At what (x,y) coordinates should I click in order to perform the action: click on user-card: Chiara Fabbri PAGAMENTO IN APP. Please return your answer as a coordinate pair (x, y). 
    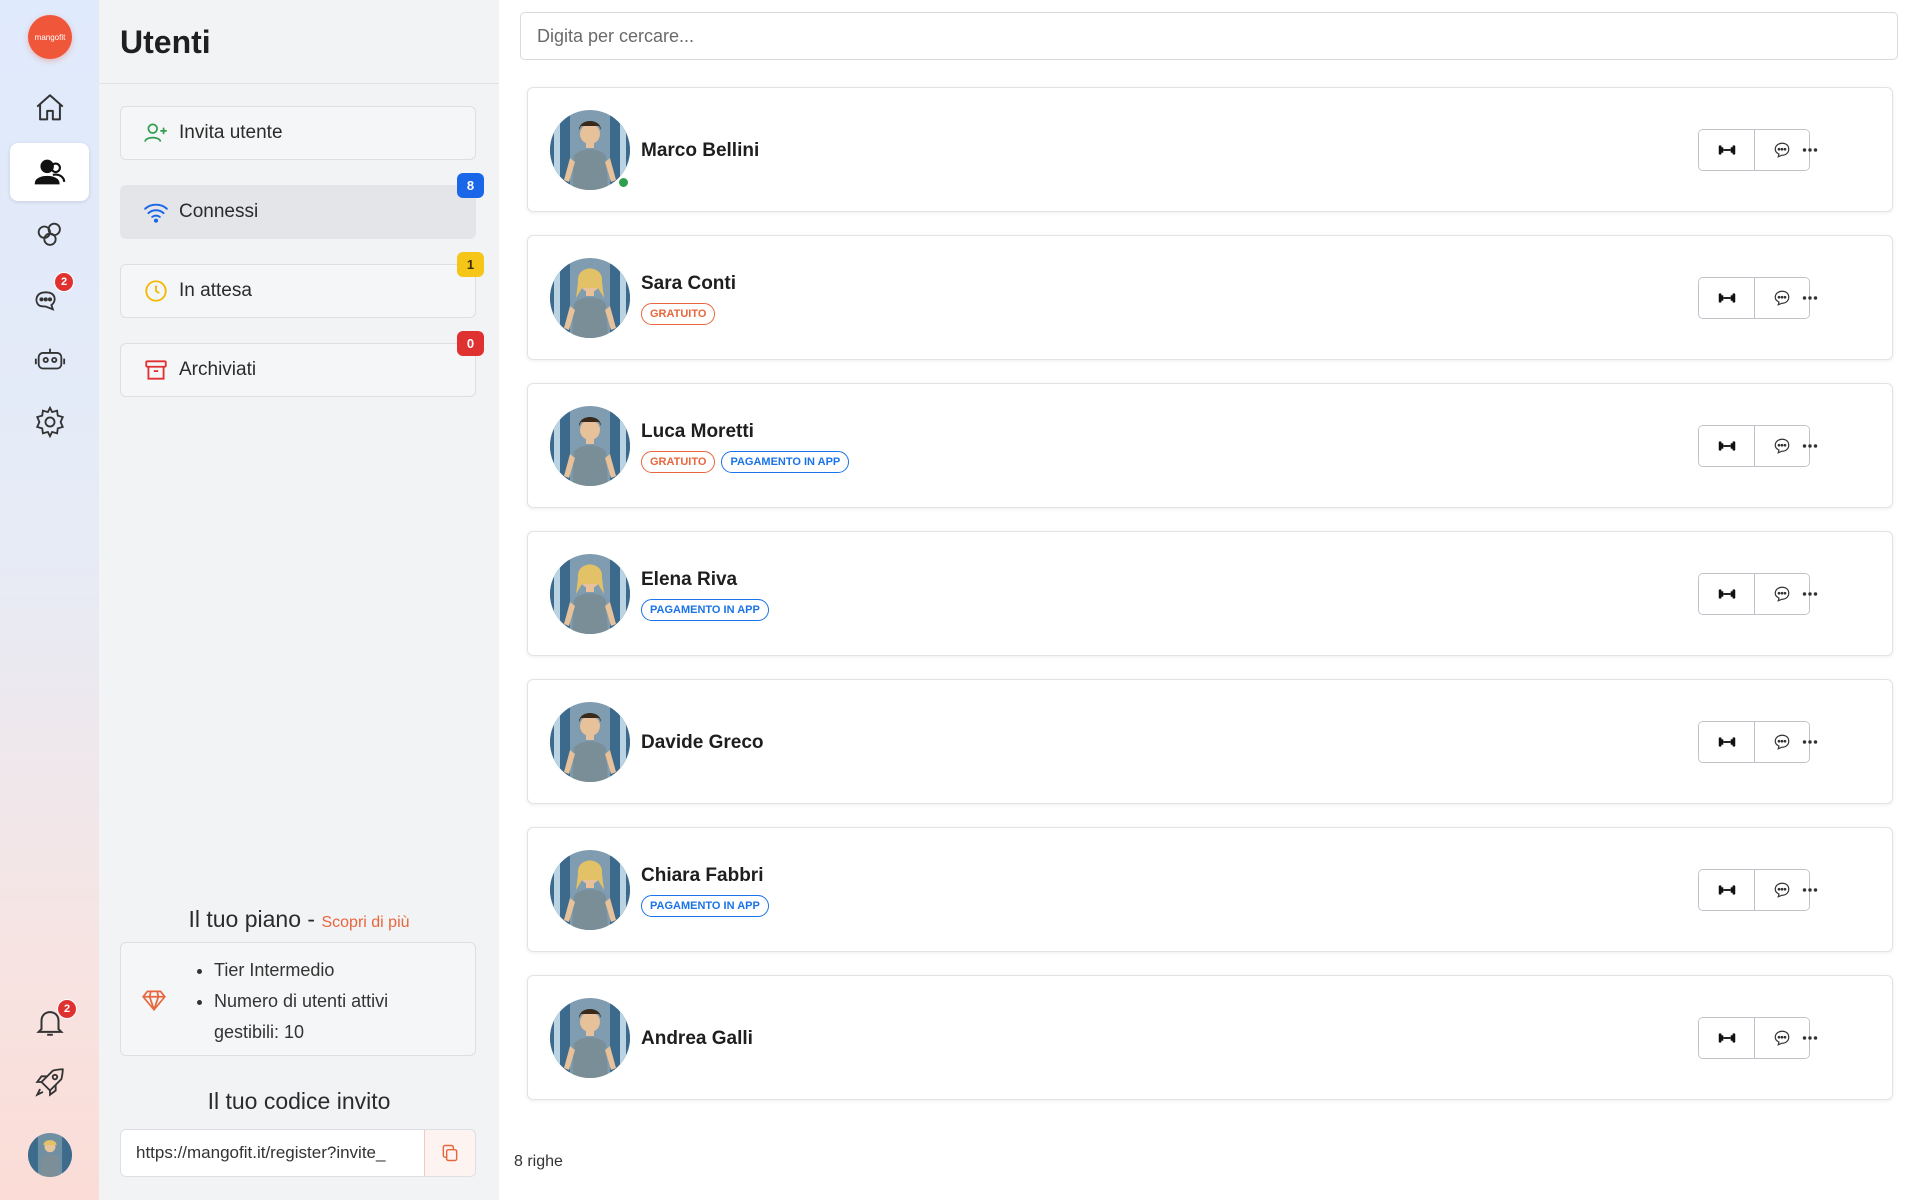
    Looking at the image, I should click on (1210, 889).